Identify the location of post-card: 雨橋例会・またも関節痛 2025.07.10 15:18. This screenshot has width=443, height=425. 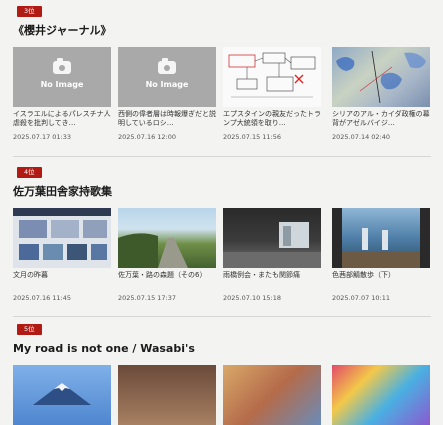
(272, 255).